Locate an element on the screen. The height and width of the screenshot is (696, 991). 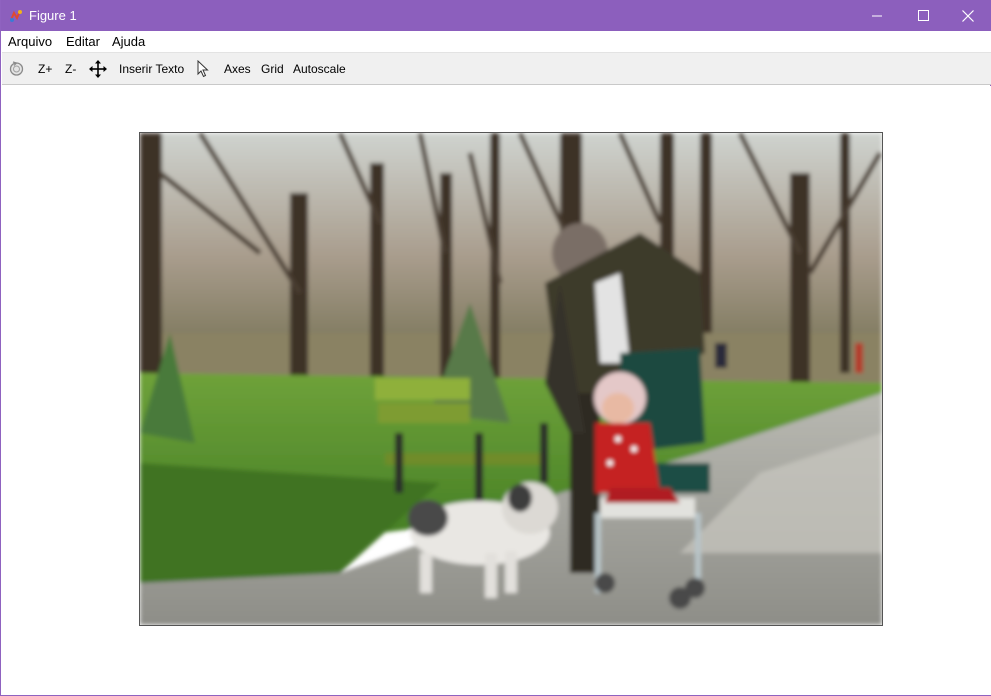
grid-button: Grid is located at coordinates (272, 69).